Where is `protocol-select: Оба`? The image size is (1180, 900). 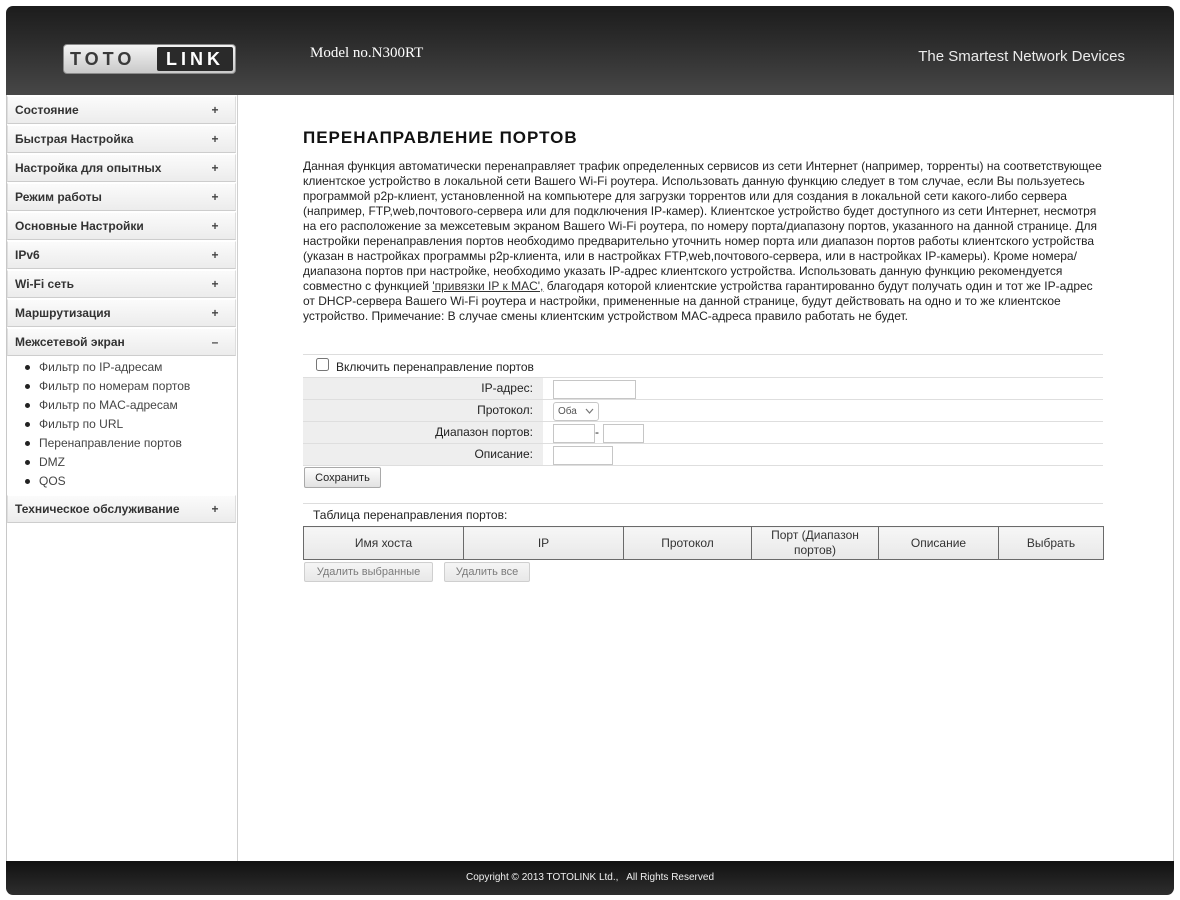 protocol-select: Оба is located at coordinates (576, 411).